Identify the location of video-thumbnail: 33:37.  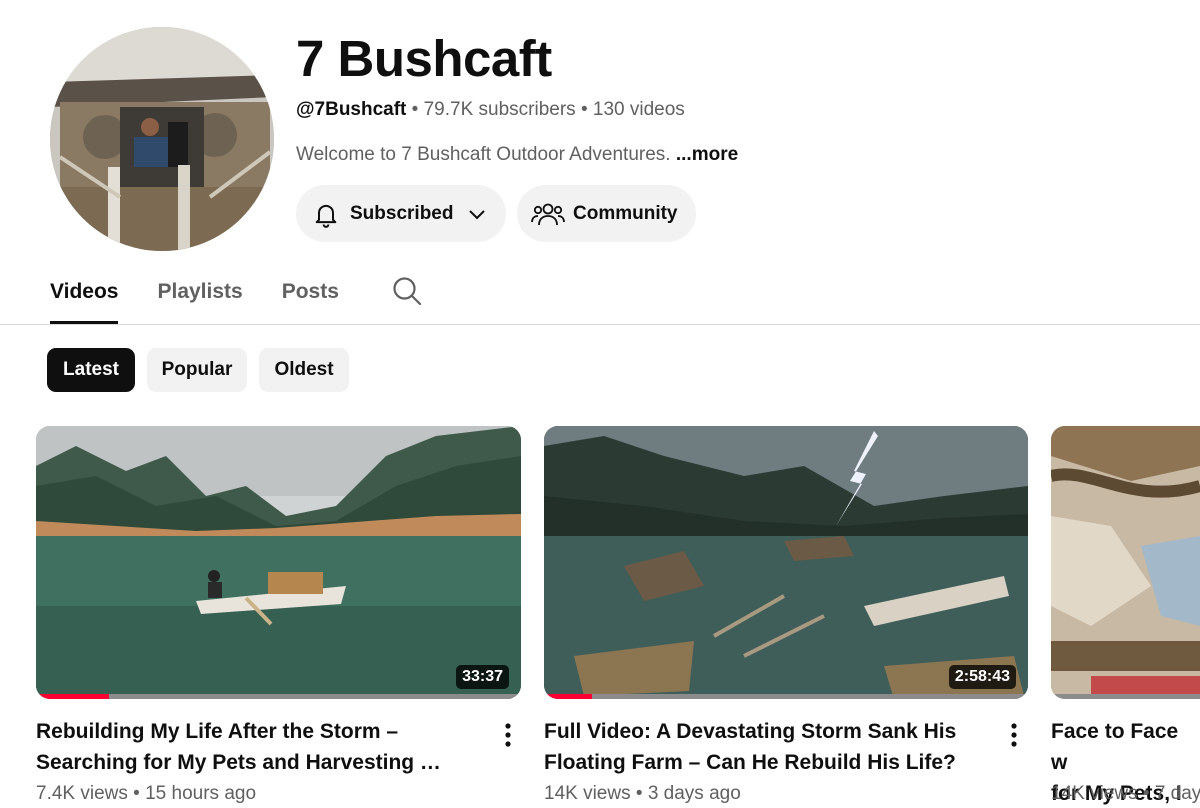
(278, 562).